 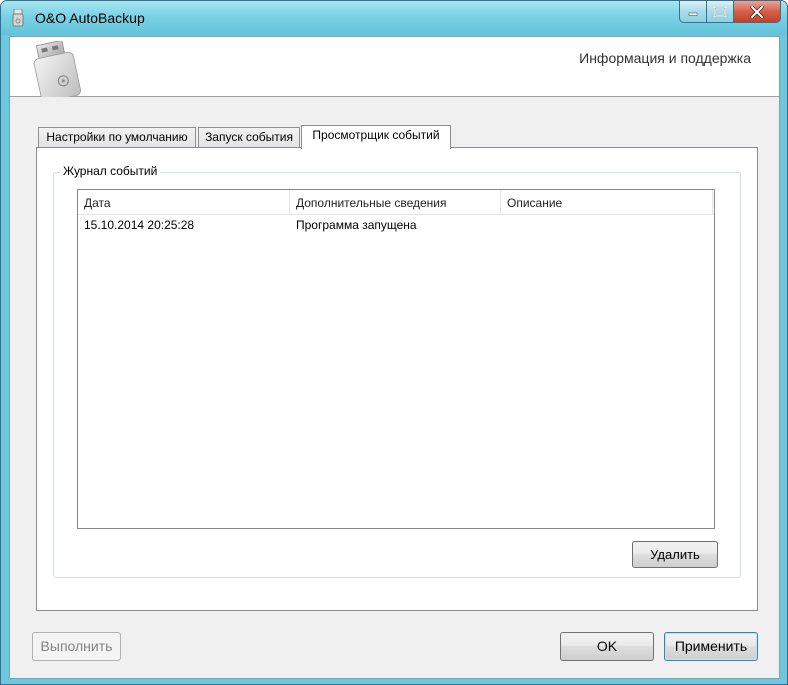 I want to click on execute-button: Выполнить, so click(x=76, y=646).